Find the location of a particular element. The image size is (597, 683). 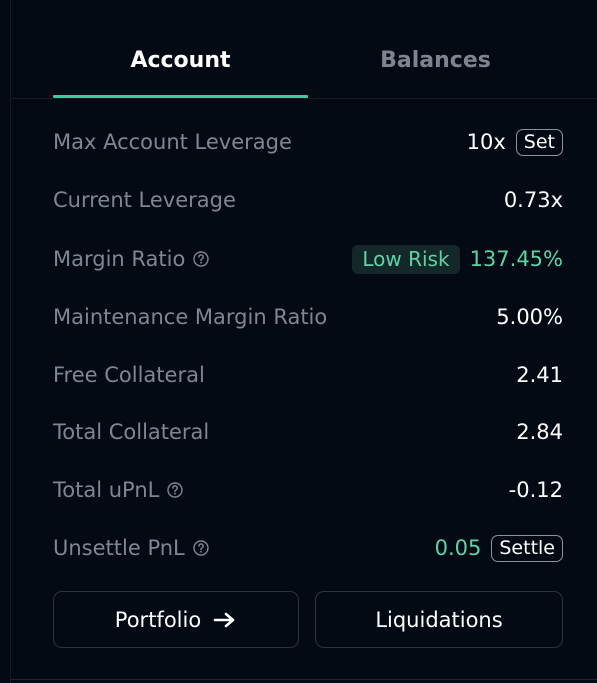

tab-account: Account is located at coordinates (180, 64).